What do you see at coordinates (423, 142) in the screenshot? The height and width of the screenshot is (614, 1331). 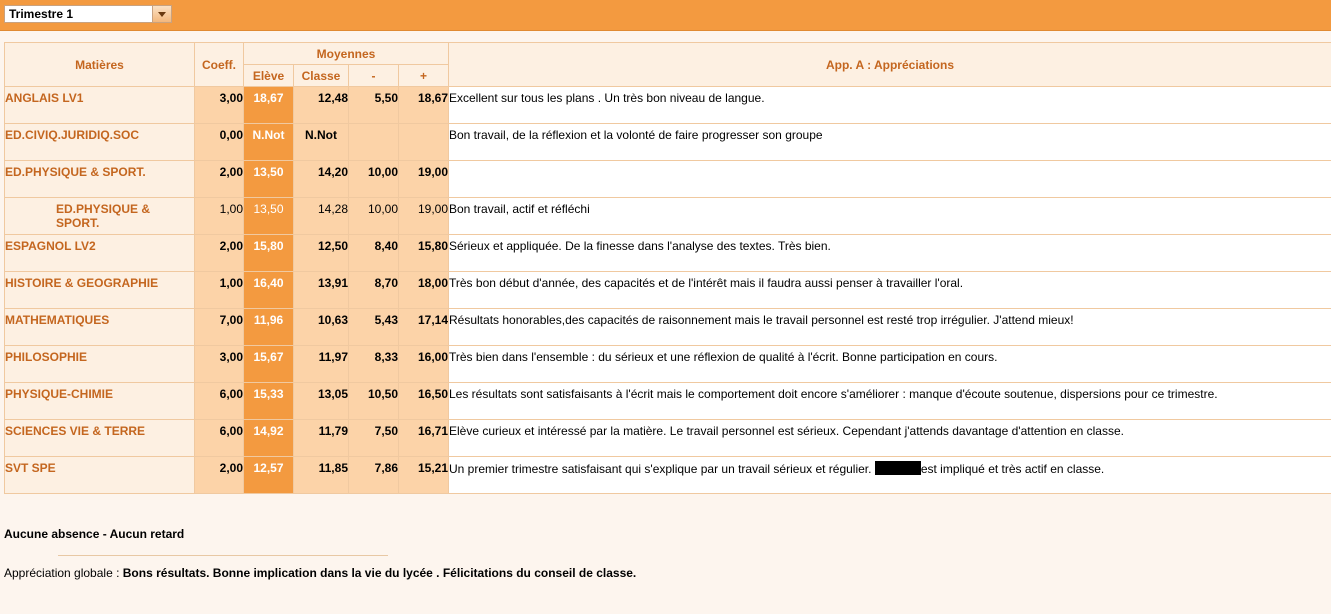 I see `max-average-cell` at bounding box center [423, 142].